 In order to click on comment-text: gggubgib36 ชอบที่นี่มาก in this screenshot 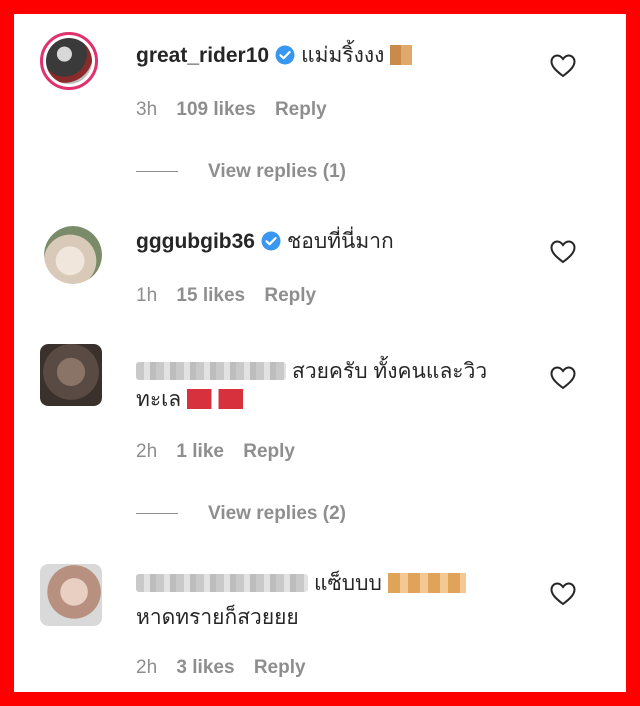, I will do `click(265, 242)`.